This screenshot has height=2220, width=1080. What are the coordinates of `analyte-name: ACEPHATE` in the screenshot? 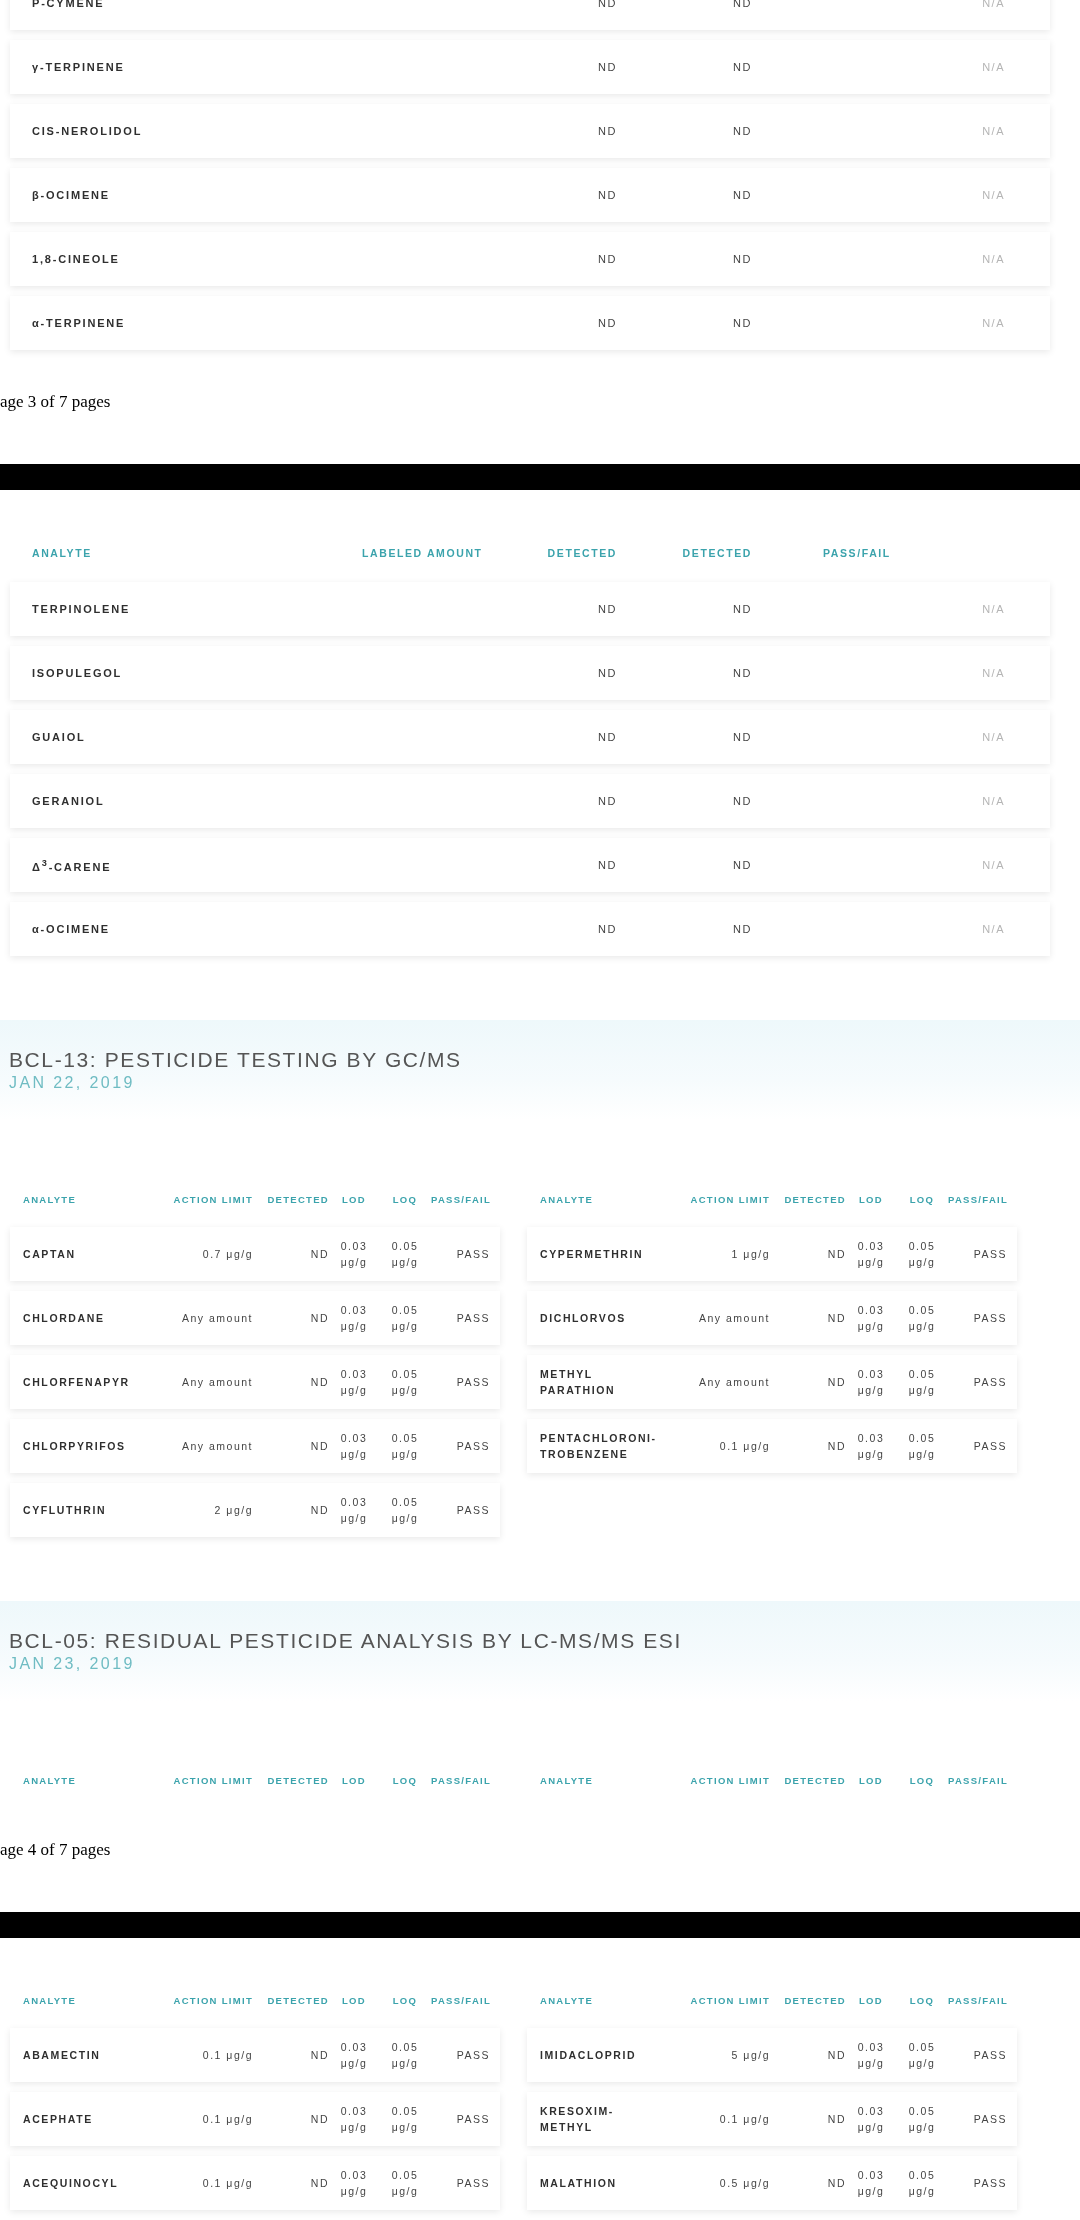 It's located at (58, 2119).